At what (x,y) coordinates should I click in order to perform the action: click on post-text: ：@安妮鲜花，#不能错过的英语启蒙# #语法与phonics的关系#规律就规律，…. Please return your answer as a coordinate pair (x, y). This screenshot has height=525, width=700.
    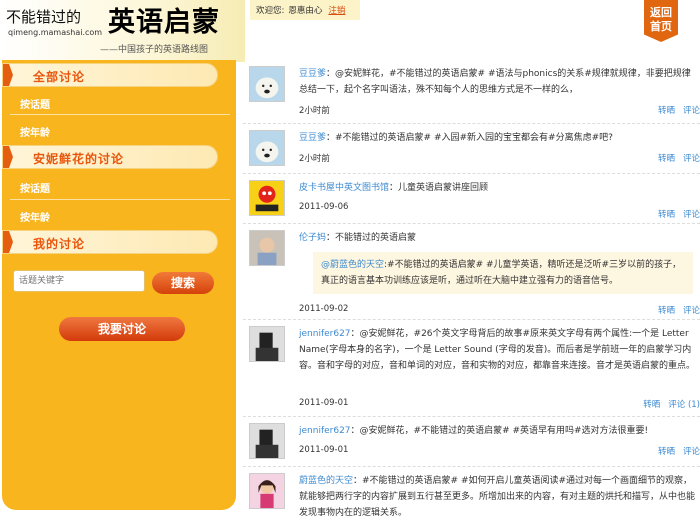
    Looking at the image, I should click on (495, 82).